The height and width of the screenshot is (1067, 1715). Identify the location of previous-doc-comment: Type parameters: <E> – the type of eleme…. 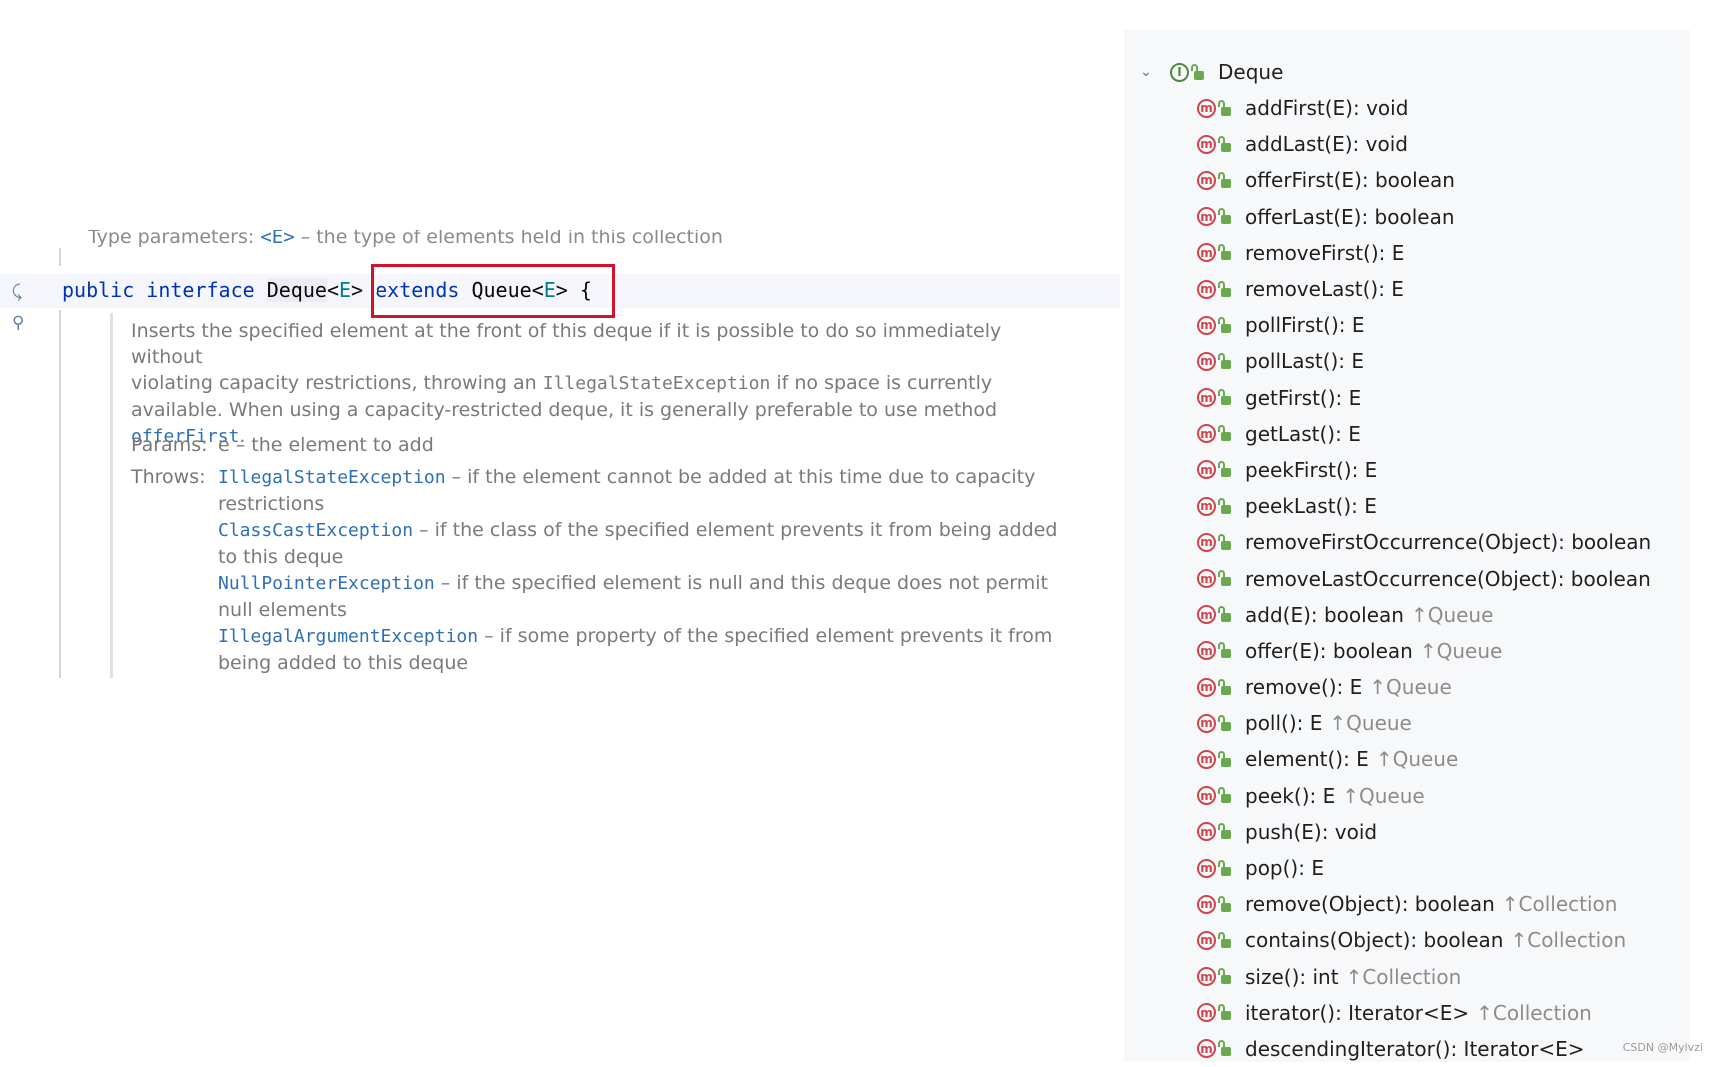
(405, 239).